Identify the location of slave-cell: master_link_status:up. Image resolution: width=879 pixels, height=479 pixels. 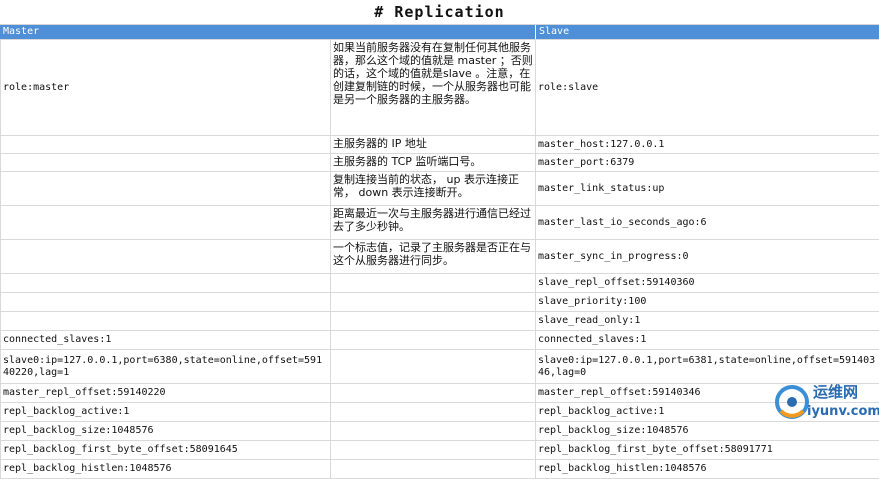
(707, 189).